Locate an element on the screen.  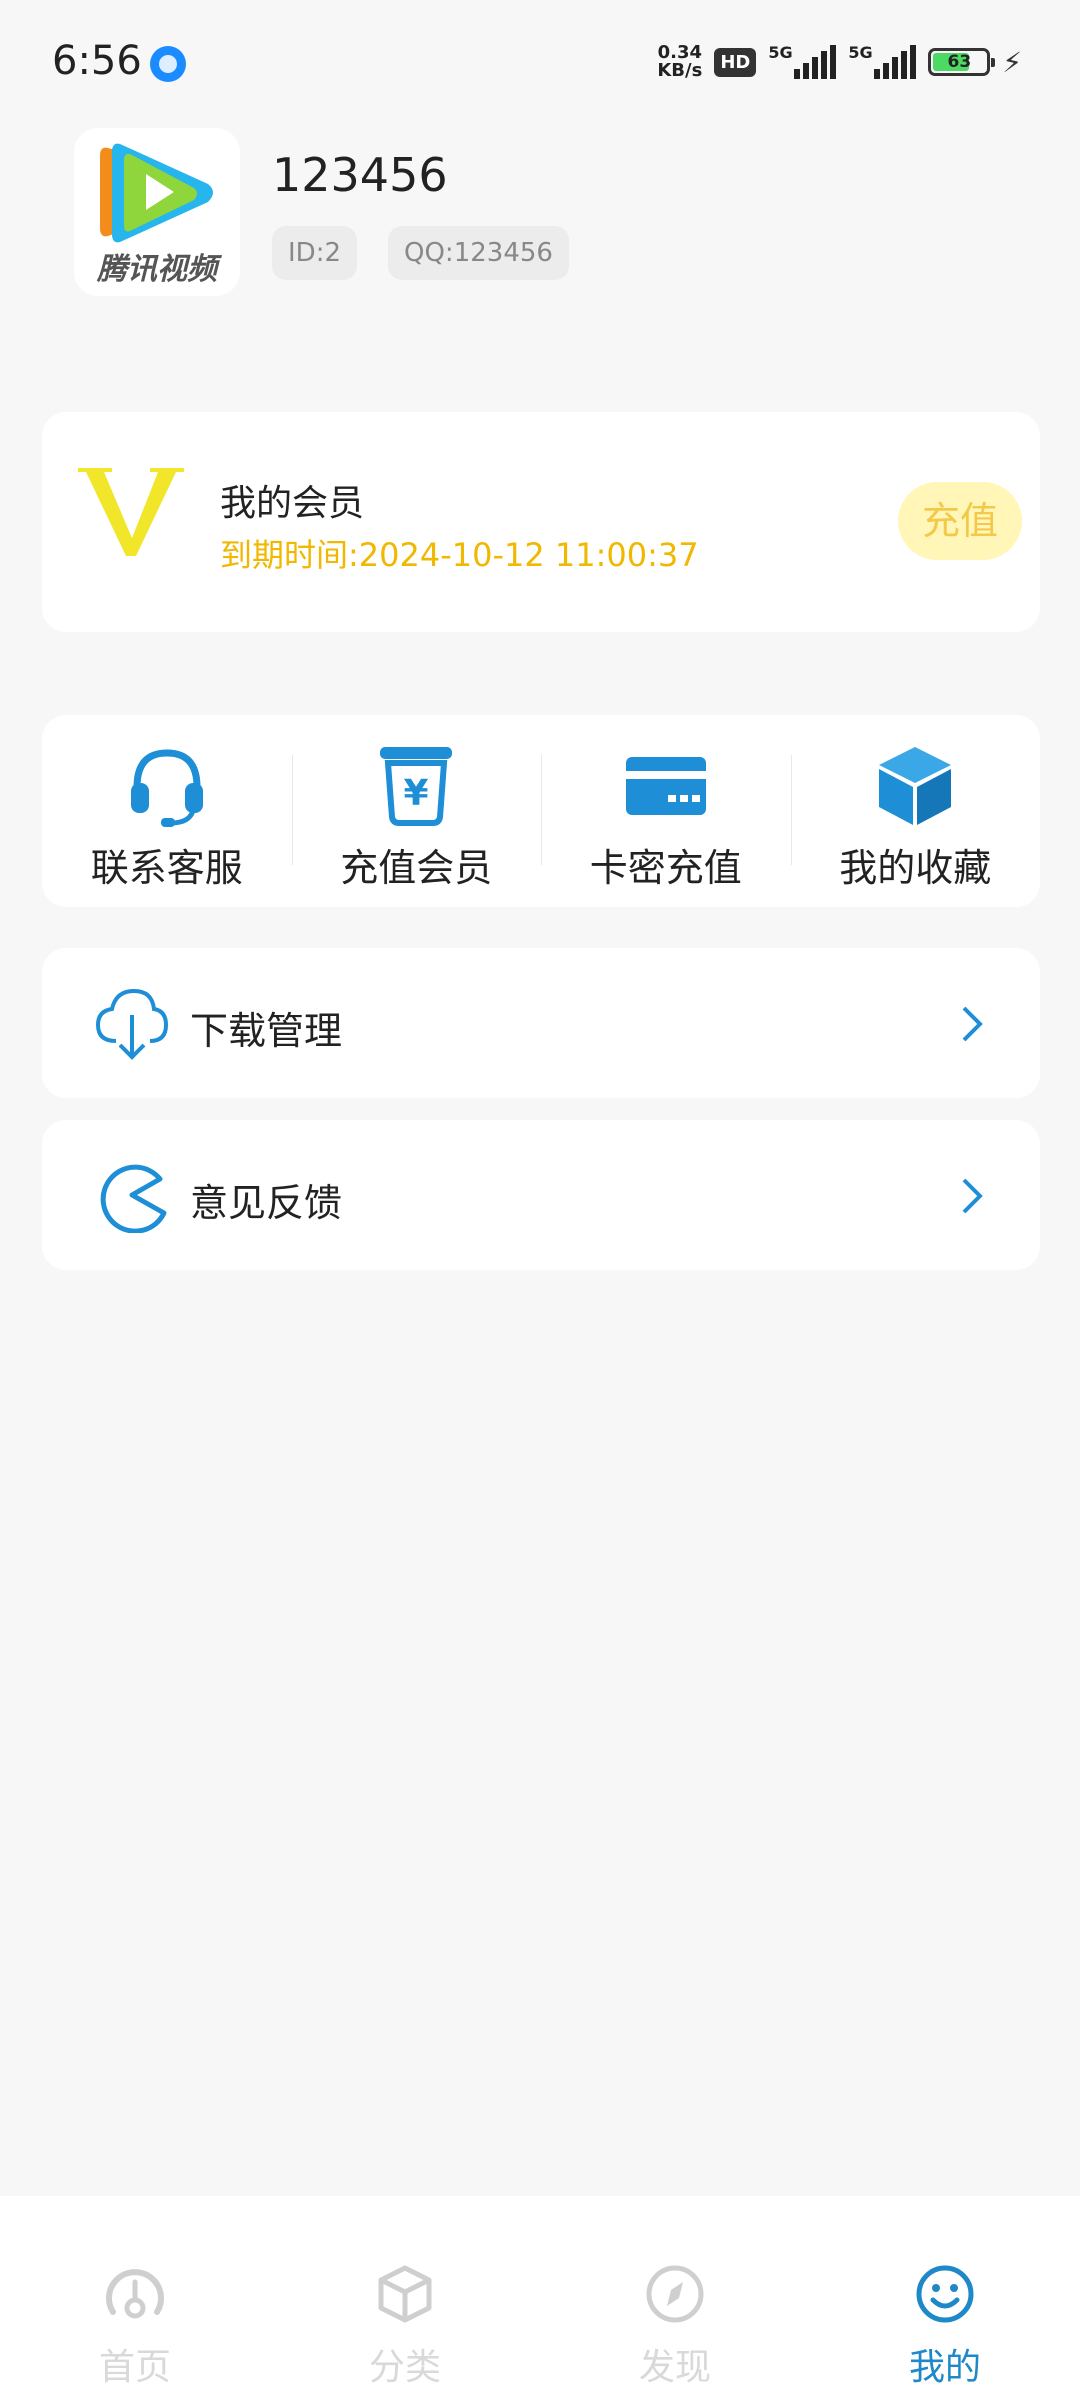
headset-icon is located at coordinates (166, 788).